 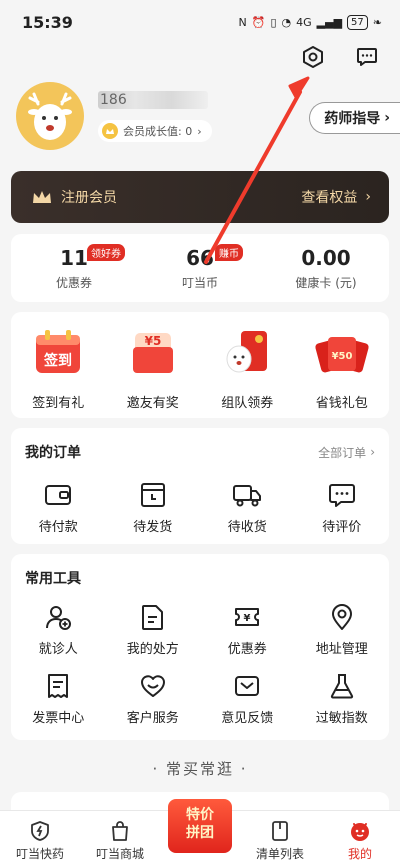 What do you see at coordinates (341, 718) in the screenshot?
I see `tool-label: 过敏指数` at bounding box center [341, 718].